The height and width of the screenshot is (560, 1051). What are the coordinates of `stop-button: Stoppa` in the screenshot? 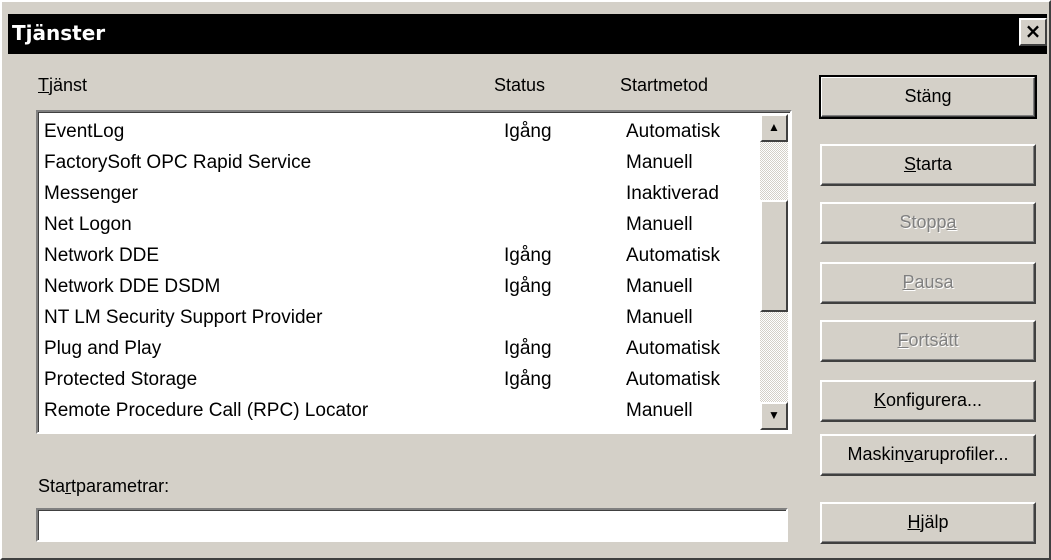 It's located at (928, 223).